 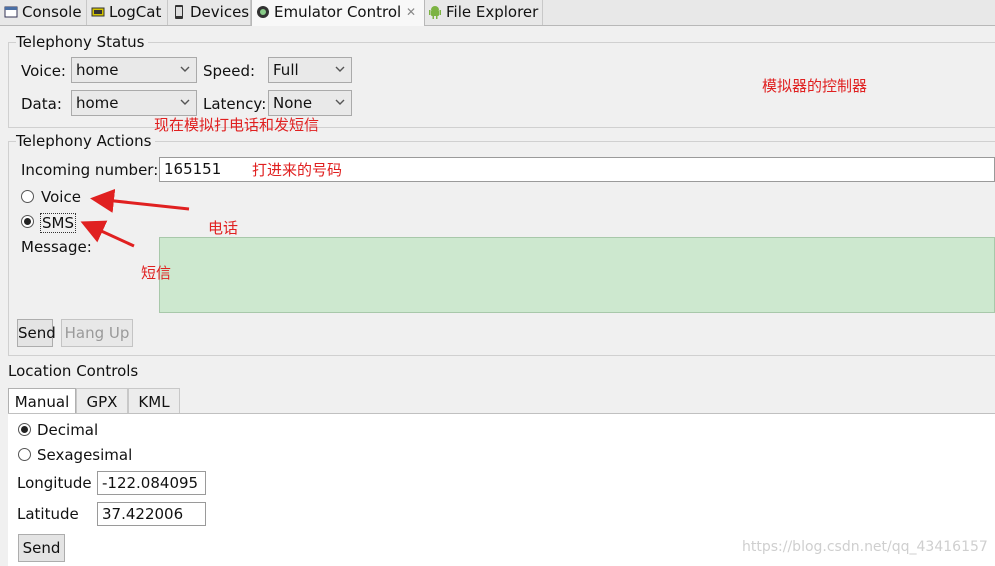 I want to click on android-icon, so click(x=435, y=12).